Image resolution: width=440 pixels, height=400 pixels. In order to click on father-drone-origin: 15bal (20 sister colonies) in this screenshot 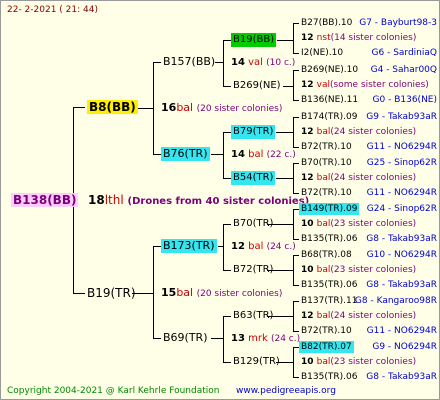, I will do `click(221, 293)`.